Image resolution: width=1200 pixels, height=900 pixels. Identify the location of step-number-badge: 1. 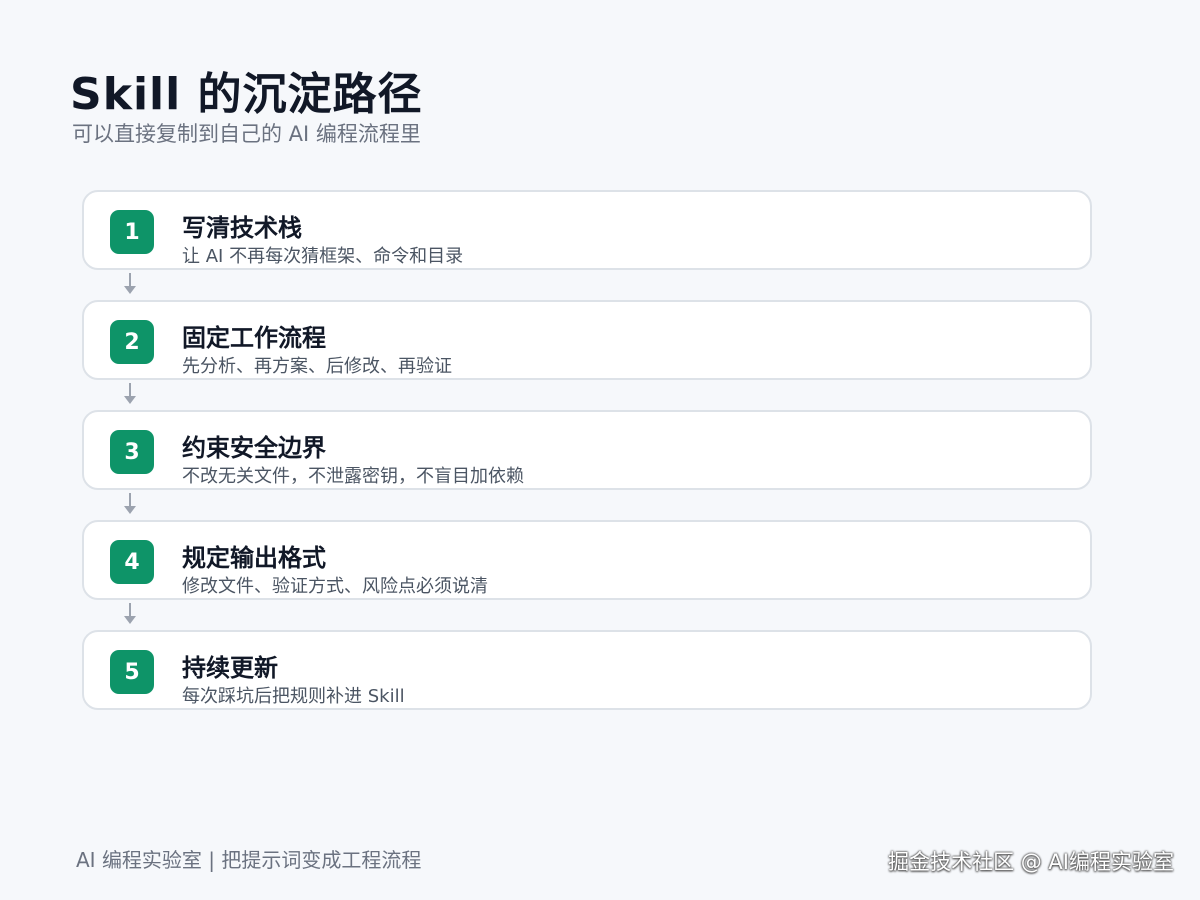
(132, 232).